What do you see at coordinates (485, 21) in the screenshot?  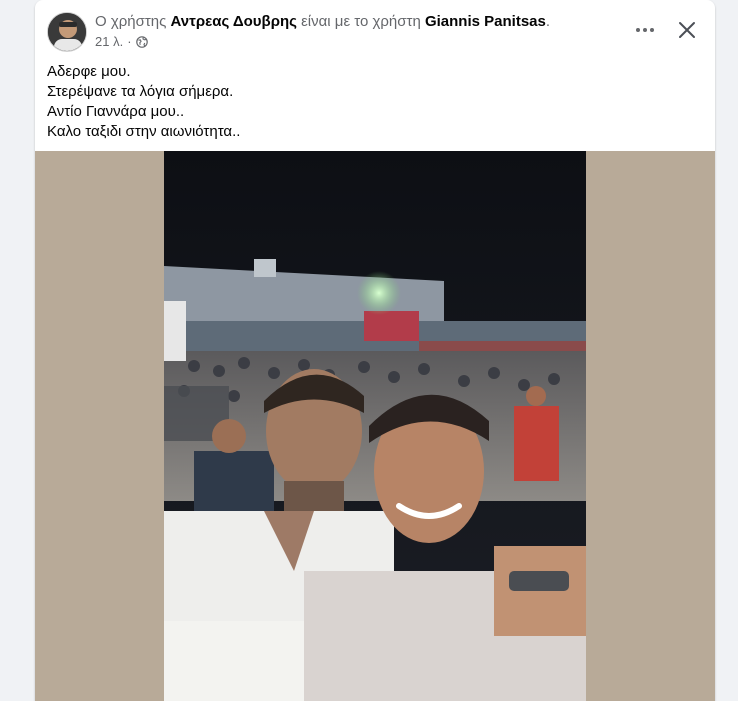 I see `tagged-user-link: Giannis Panitsas` at bounding box center [485, 21].